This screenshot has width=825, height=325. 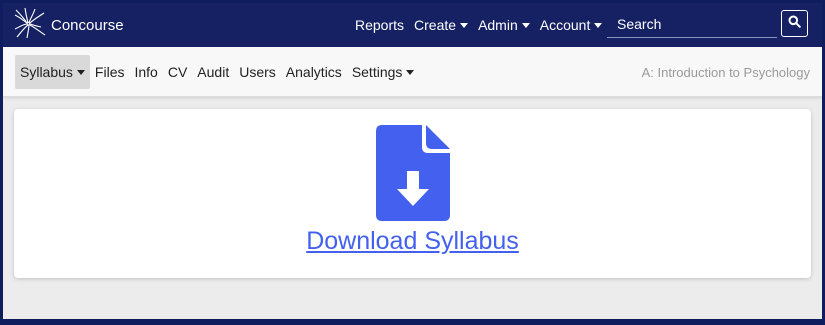 I want to click on tab-analytics-label: Analytics, so click(x=313, y=72).